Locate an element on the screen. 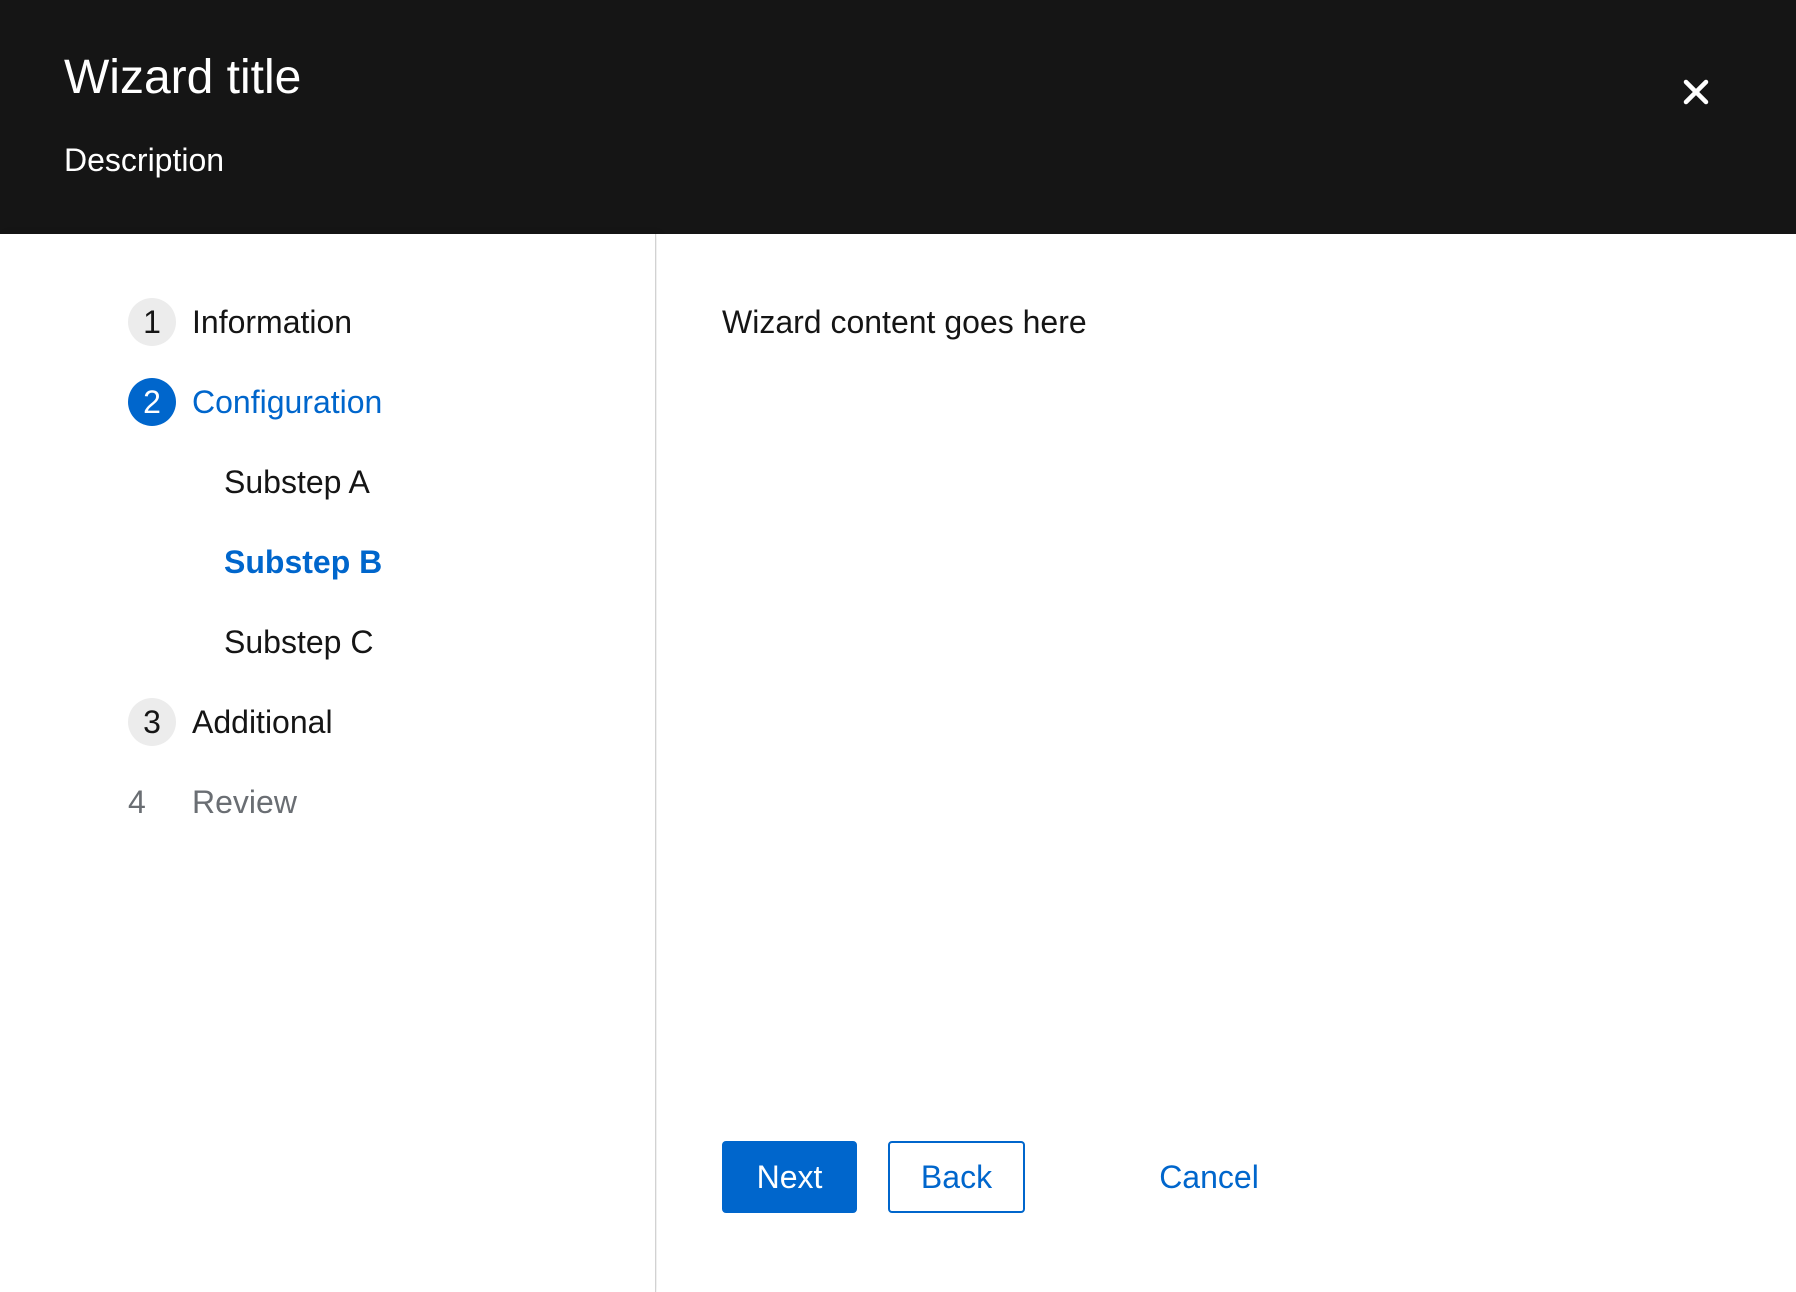 The width and height of the screenshot is (1796, 1292). nav-substep-b: Substep B is located at coordinates (303, 562).